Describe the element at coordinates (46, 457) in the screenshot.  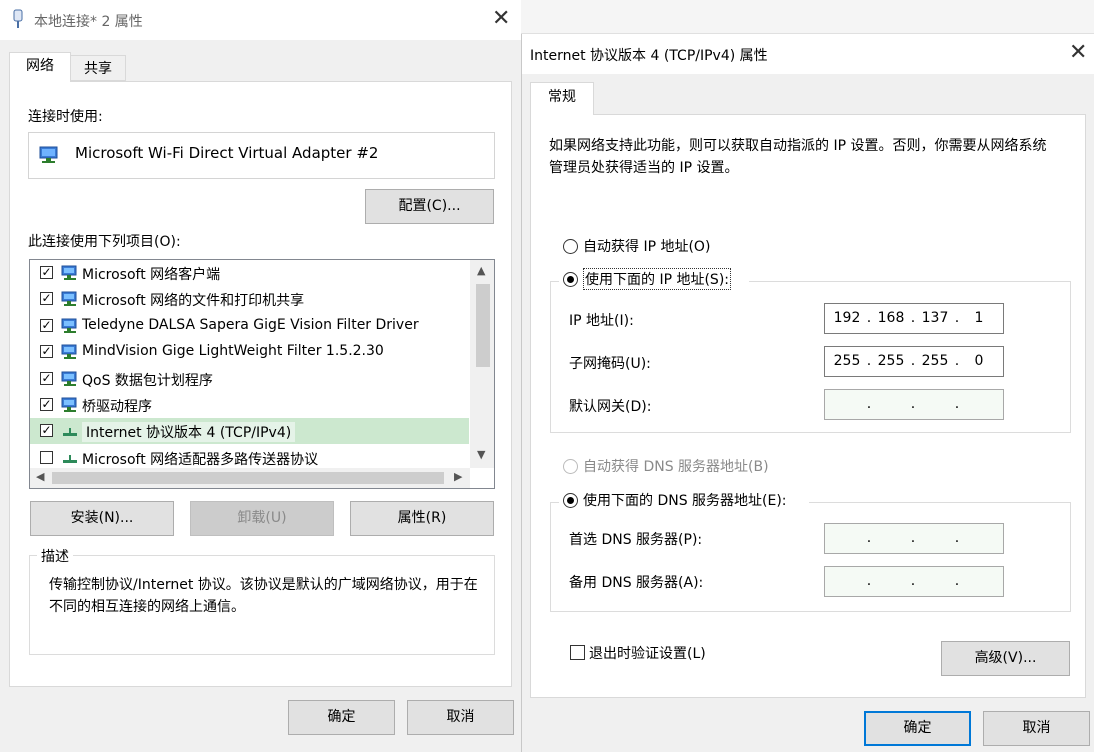
I see `item-checkbox` at that location.